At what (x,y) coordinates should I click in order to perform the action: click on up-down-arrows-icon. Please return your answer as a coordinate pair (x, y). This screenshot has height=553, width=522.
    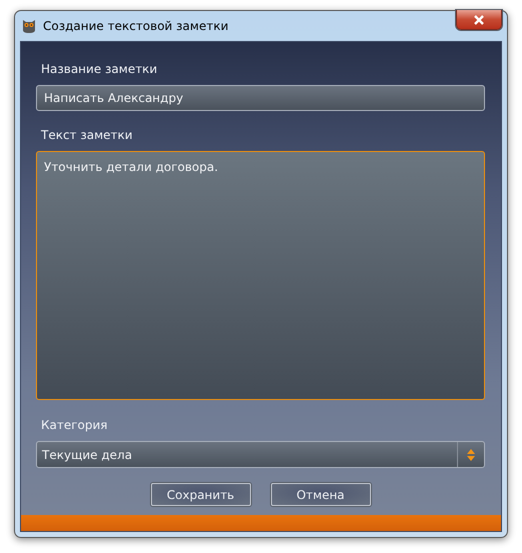
    Looking at the image, I should click on (471, 454).